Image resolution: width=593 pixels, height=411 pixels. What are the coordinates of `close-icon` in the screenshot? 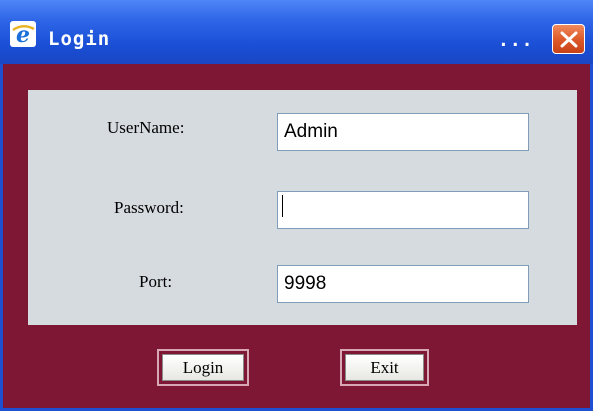 It's located at (569, 39).